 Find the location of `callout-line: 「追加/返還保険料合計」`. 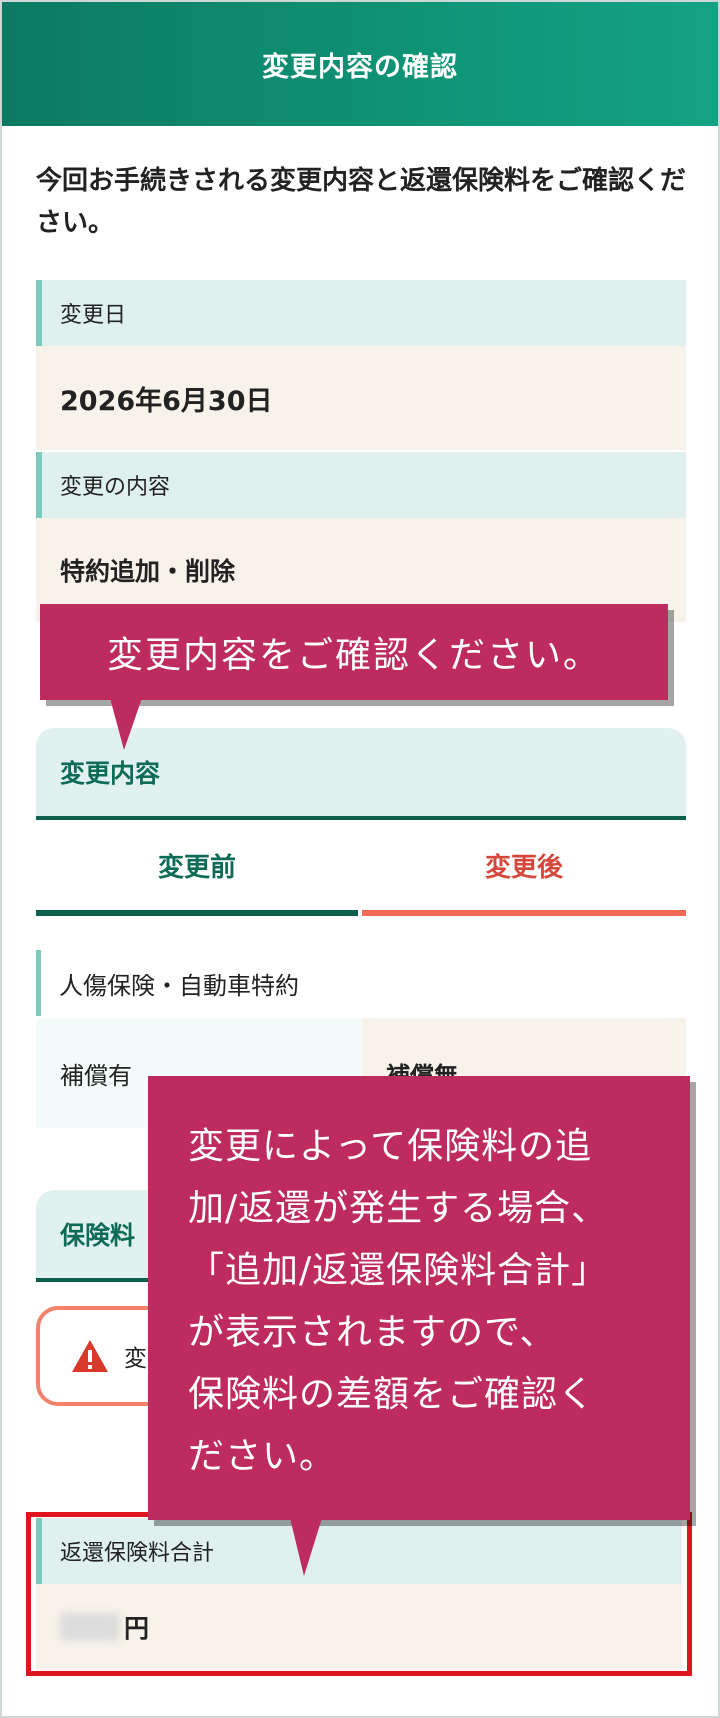

callout-line: 「追加/返還保険料合計」 is located at coordinates (398, 1270).